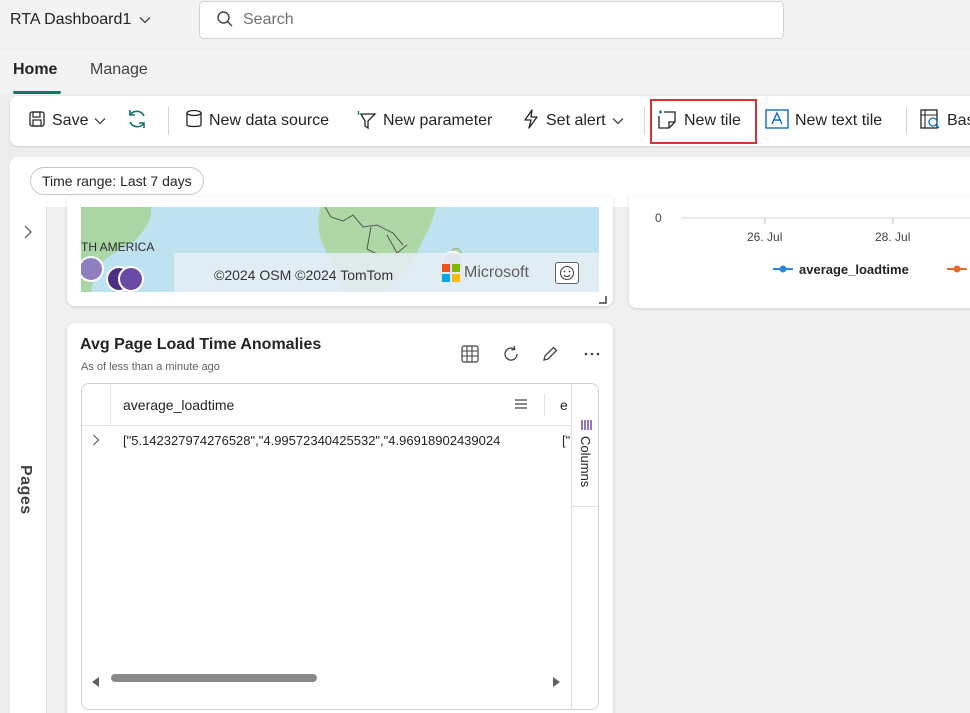 The width and height of the screenshot is (970, 713). Describe the element at coordinates (25, 490) in the screenshot. I see `pages-label: Pages` at that location.